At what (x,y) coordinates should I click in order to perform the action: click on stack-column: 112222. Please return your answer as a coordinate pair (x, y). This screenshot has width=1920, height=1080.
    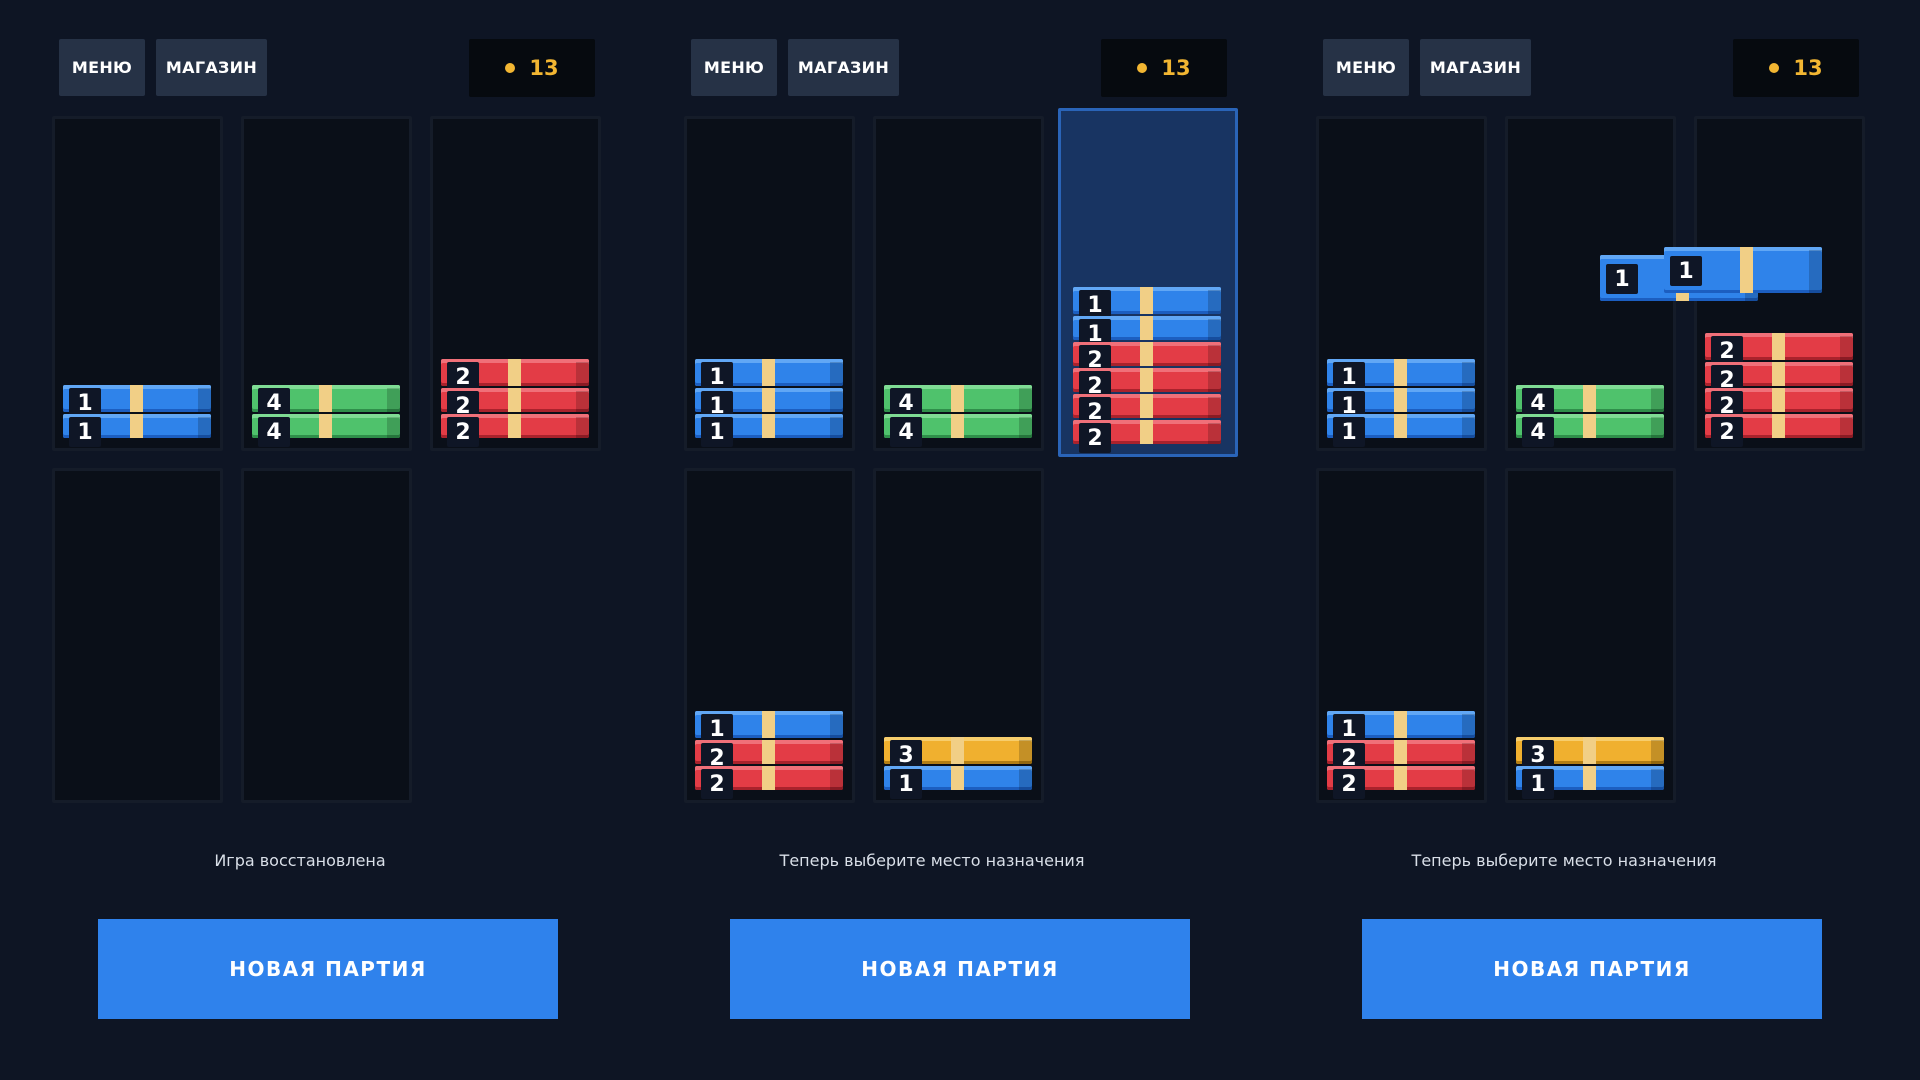
    Looking at the image, I should click on (1148, 282).